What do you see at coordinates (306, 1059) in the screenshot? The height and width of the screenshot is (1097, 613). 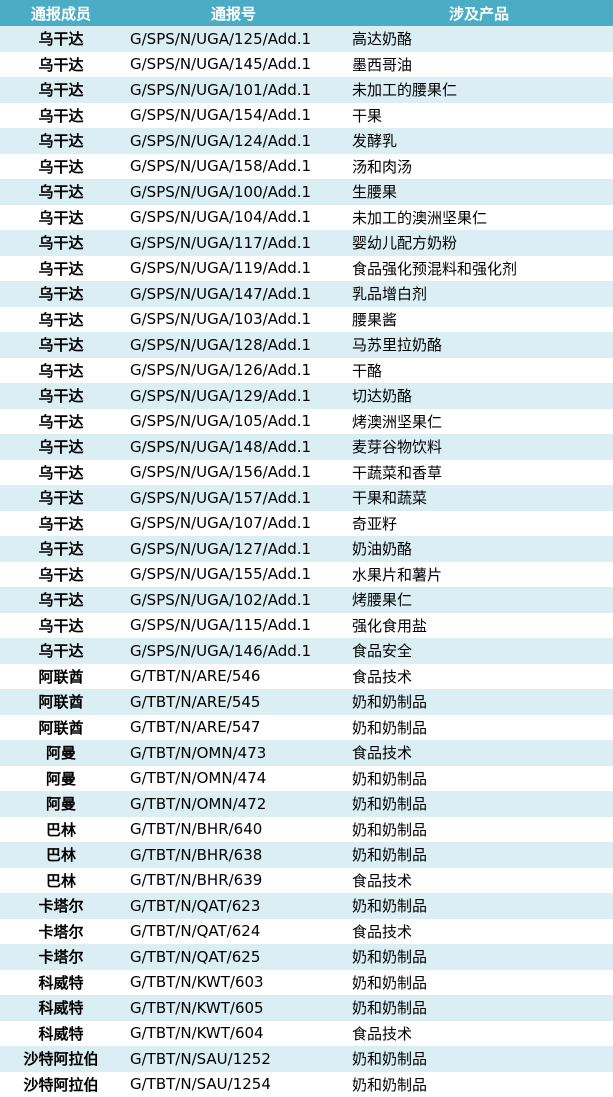 I see `table-row: 沙特阿拉伯 G/TBT/N/SAU/1252 奶和奶制品` at bounding box center [306, 1059].